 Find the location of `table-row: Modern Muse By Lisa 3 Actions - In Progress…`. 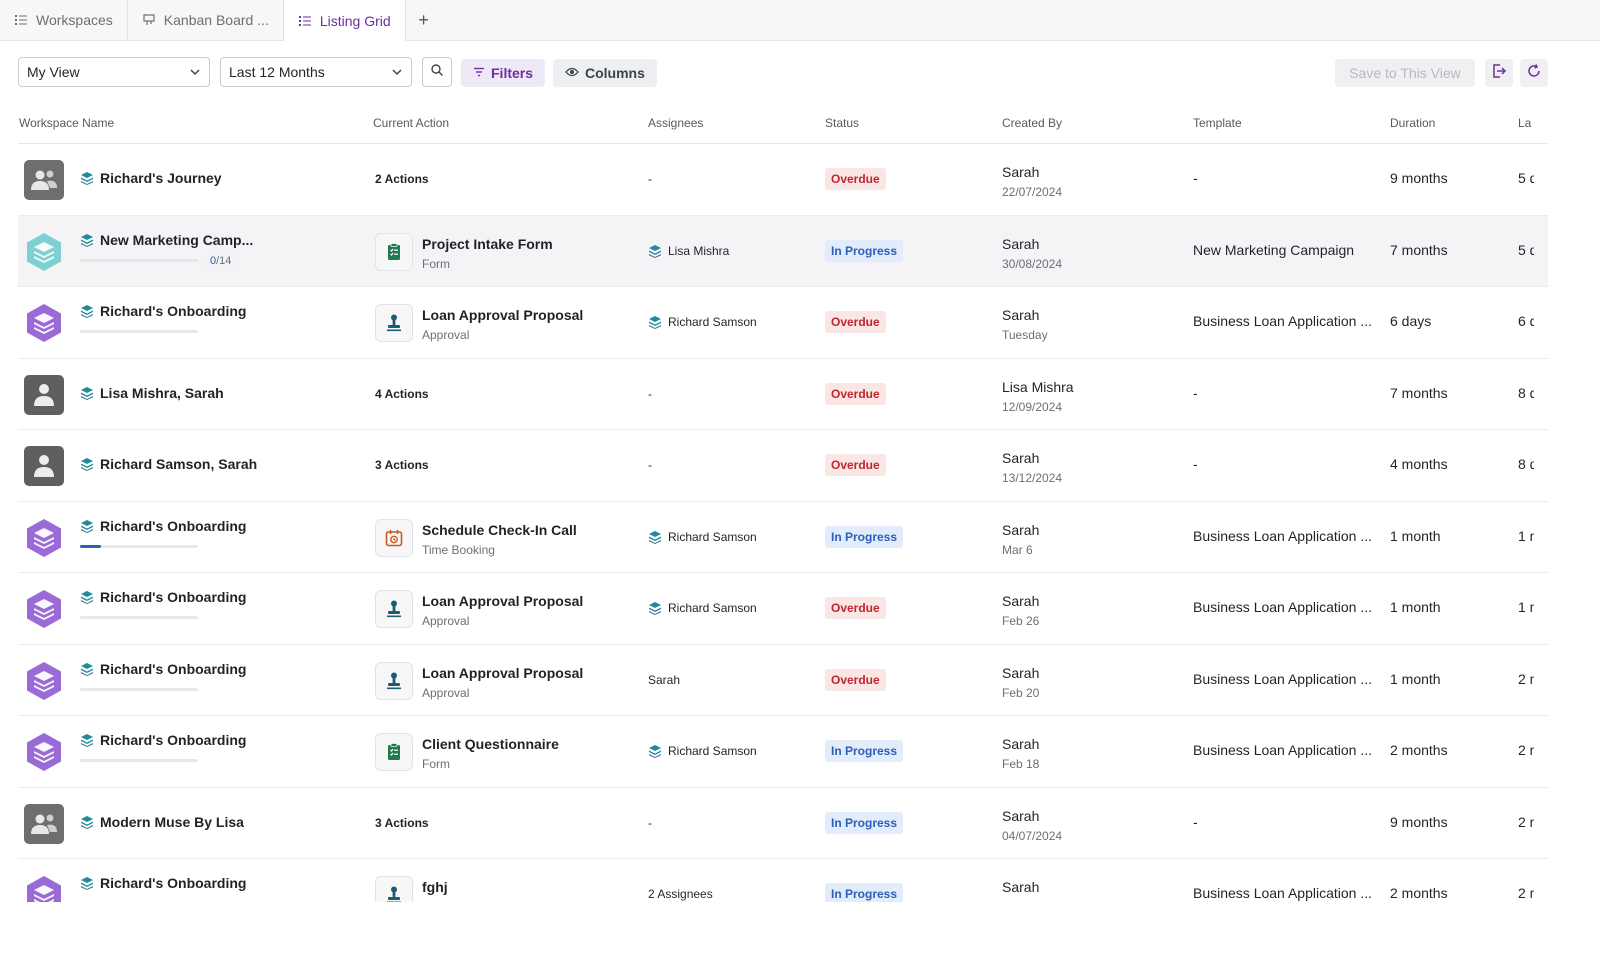

table-row: Modern Muse By Lisa 3 Actions - In Progress… is located at coordinates (783, 823).